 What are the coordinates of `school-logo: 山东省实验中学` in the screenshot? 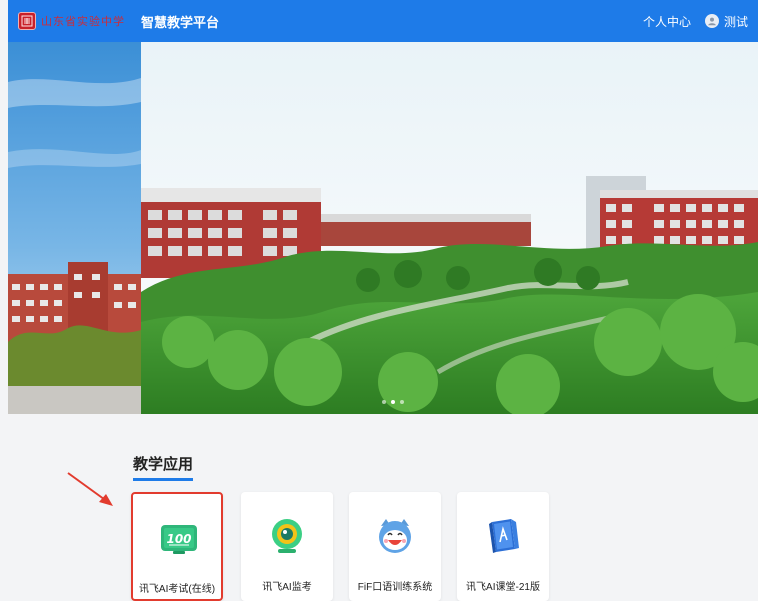 It's located at (71, 21).